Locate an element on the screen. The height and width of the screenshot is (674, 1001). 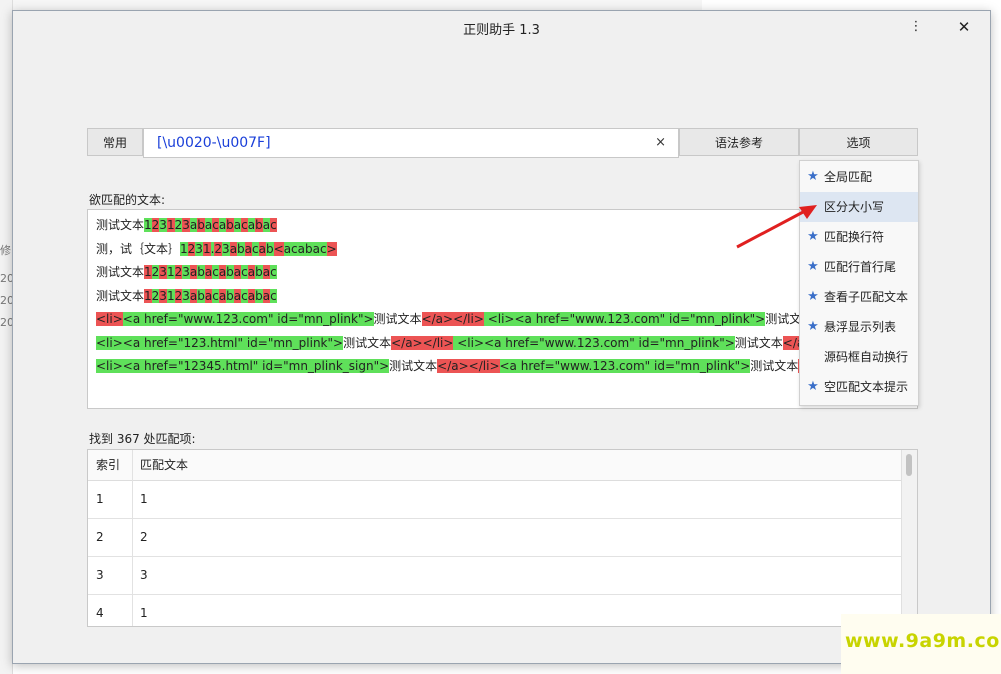
syntax-reference-button: 语法参考 is located at coordinates (739, 142).